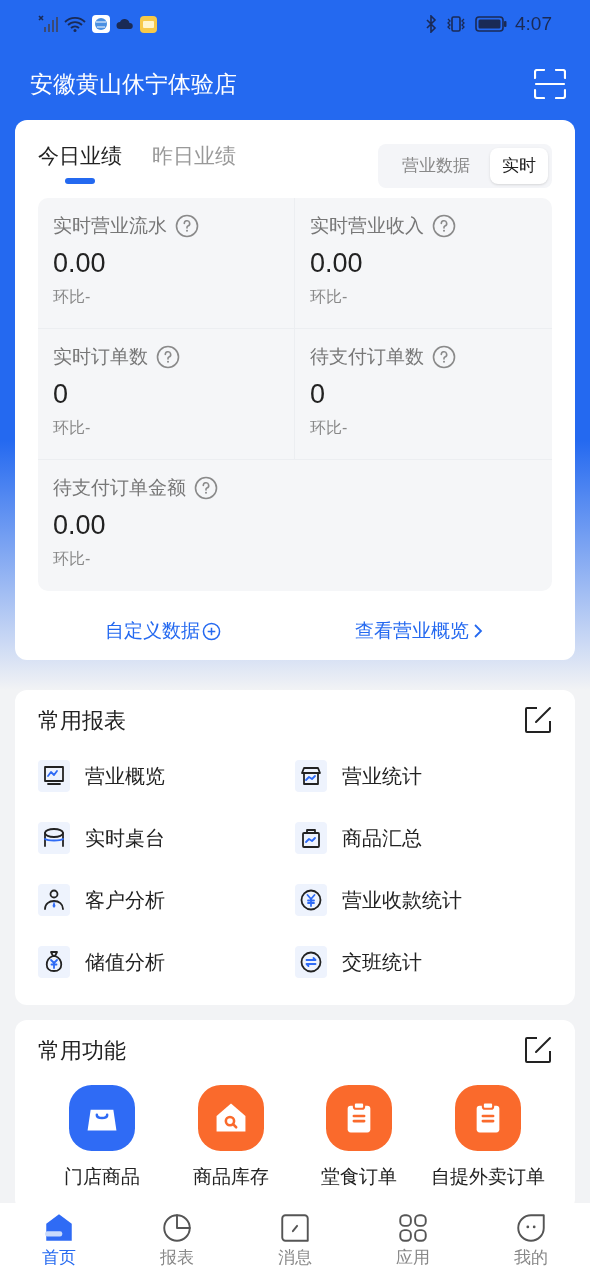 This screenshot has height=1278, width=590. I want to click on report-item: 营业统计, so click(423, 775).